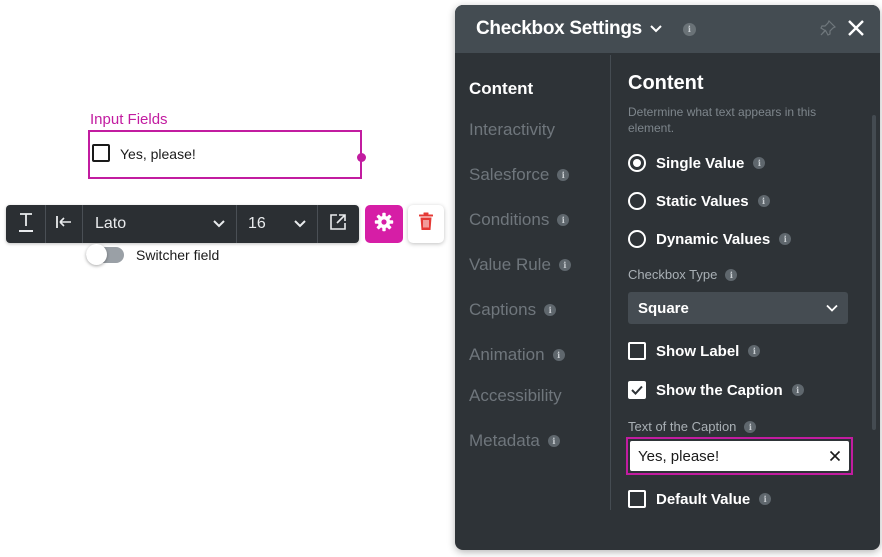  I want to click on show-caption-checkbox: Show the Caption i, so click(716, 390).